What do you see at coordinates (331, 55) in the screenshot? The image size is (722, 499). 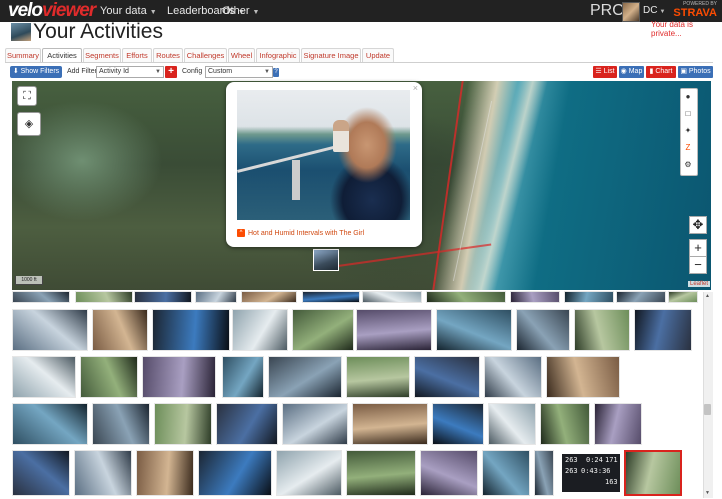 I see `tab-signature-image: Signature Image` at bounding box center [331, 55].